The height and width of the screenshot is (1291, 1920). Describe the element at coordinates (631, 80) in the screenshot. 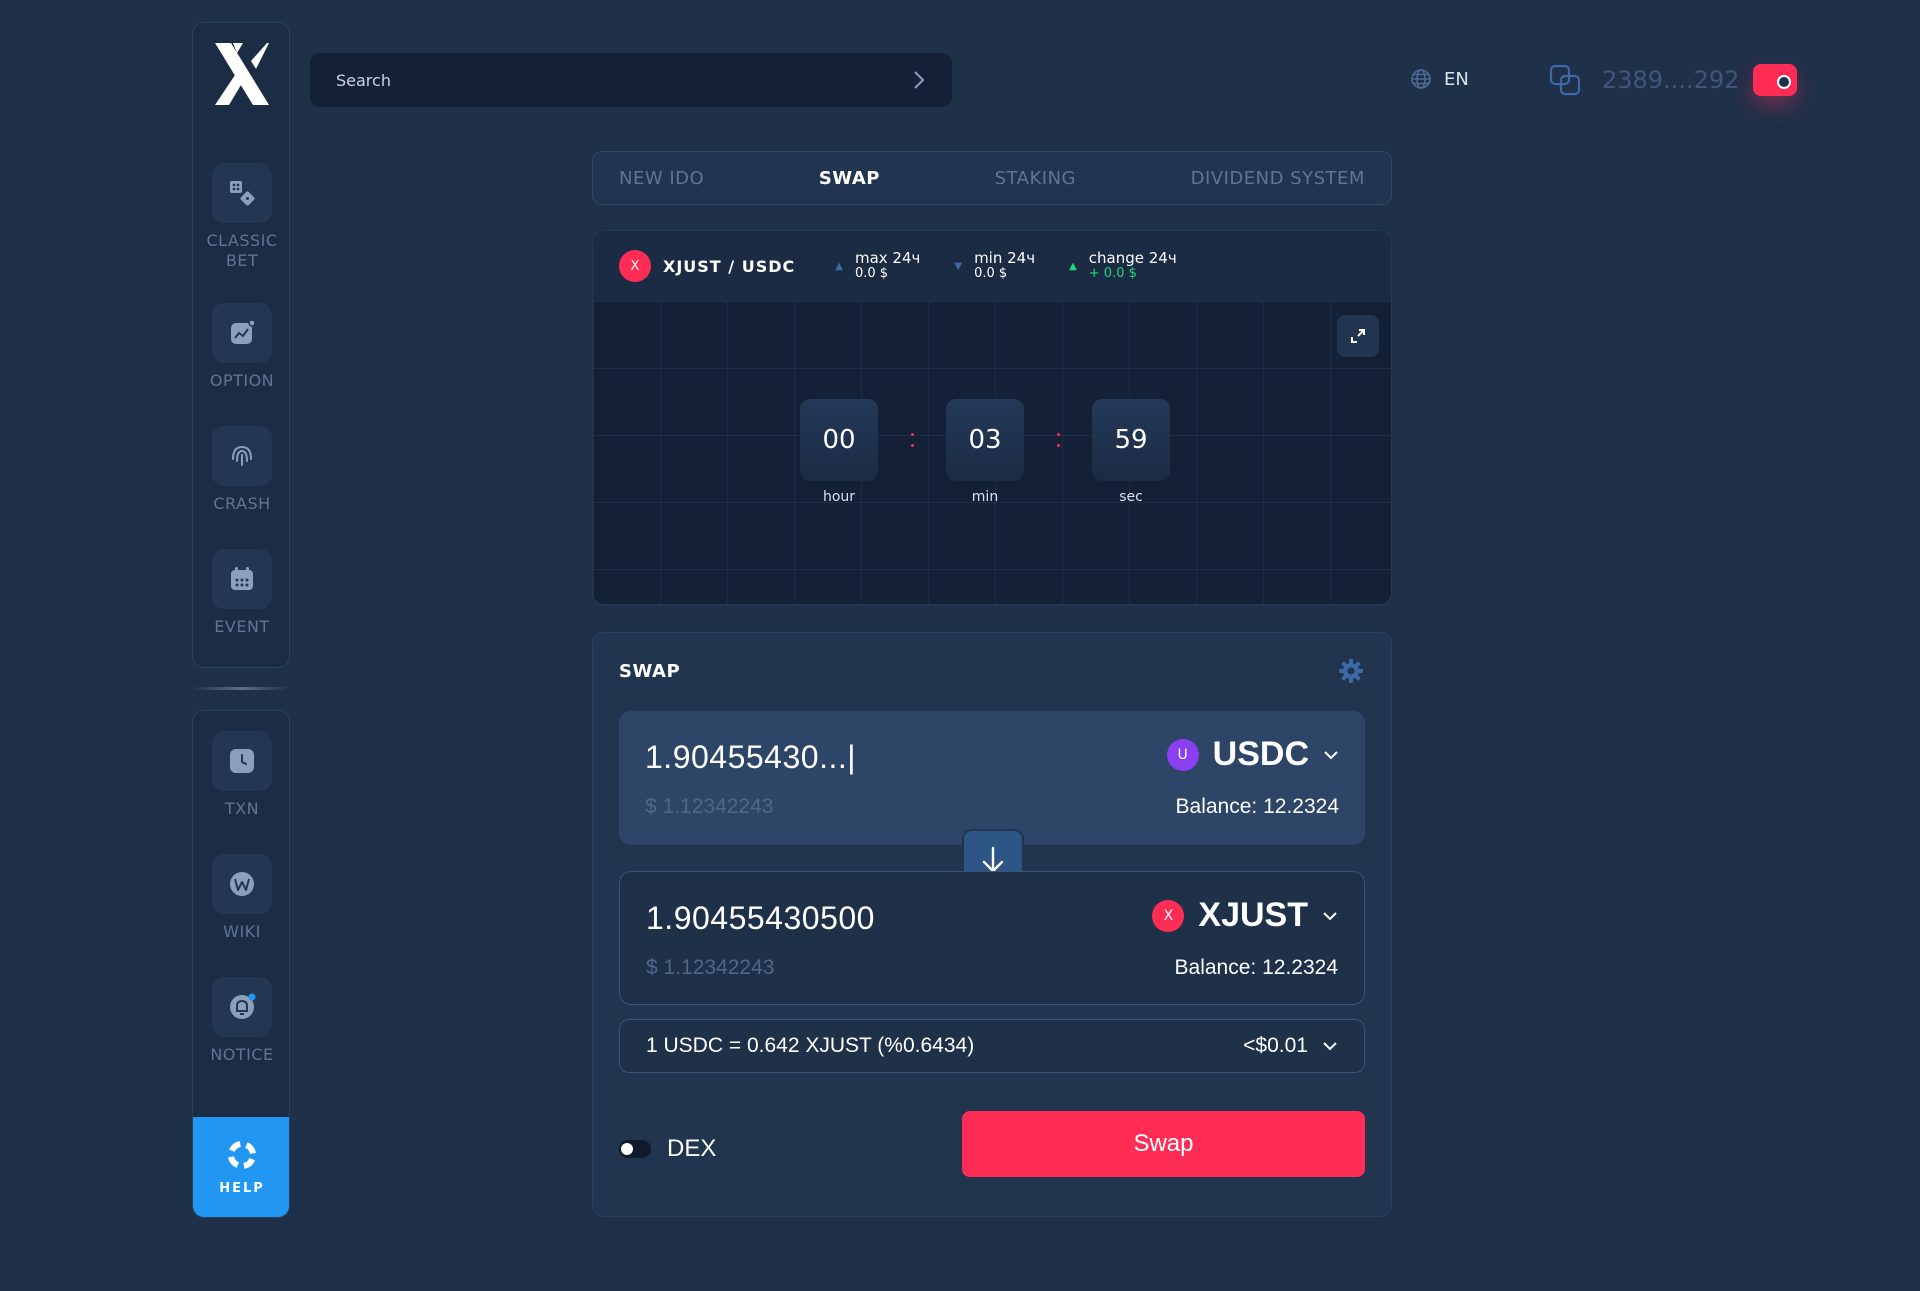

I see `search-input: Search` at that location.